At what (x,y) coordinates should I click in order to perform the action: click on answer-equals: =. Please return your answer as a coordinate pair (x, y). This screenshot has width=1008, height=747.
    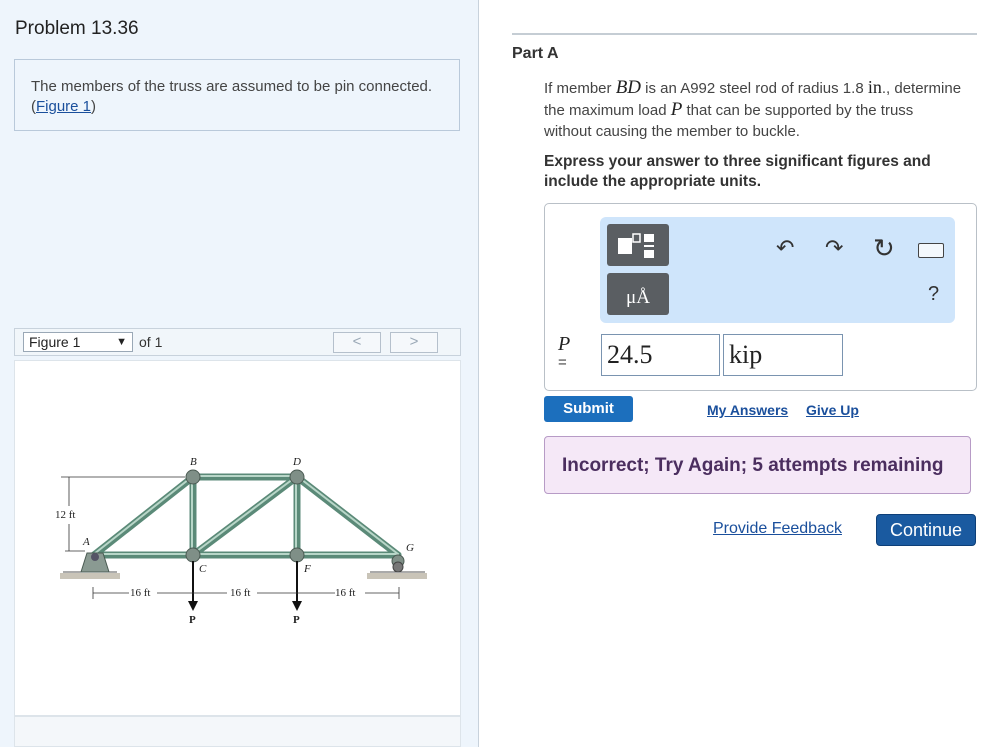
    Looking at the image, I should click on (562, 362).